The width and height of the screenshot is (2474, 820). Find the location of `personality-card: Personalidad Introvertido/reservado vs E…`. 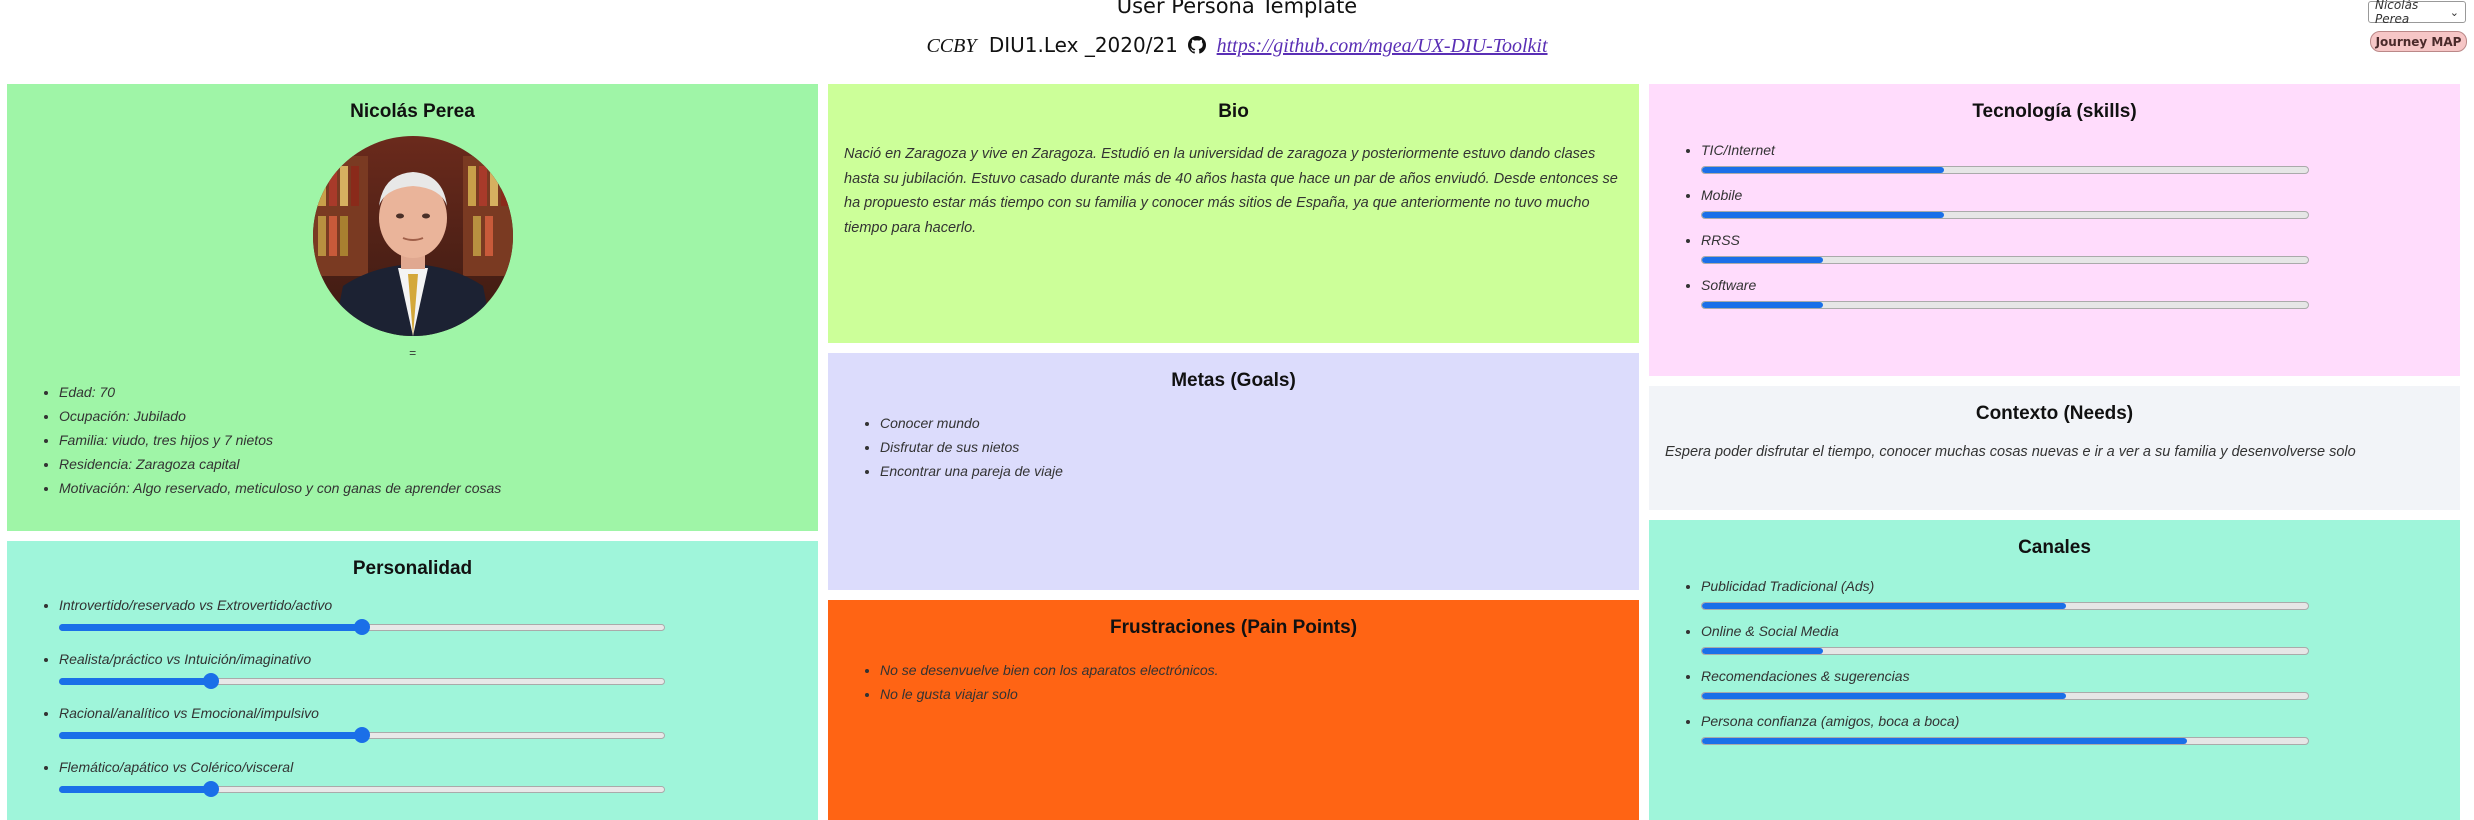

personality-card: Personalidad Introvertido/reservado vs E… is located at coordinates (412, 680).